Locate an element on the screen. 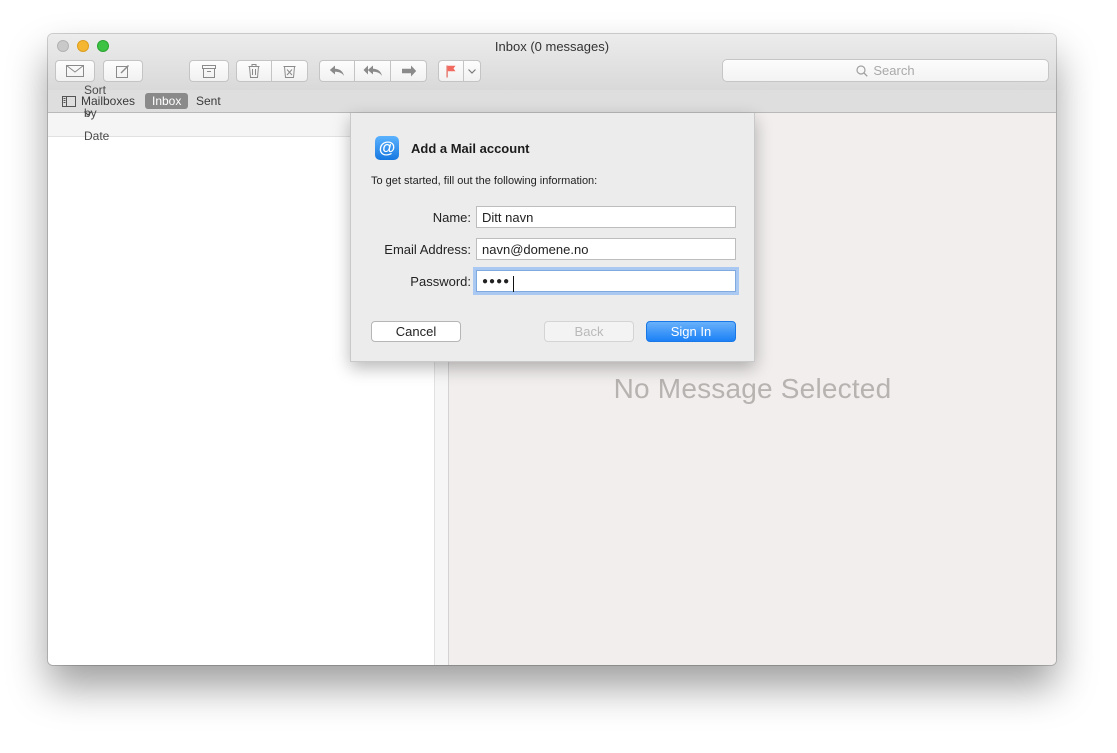  reply-all-button is located at coordinates (373, 71).